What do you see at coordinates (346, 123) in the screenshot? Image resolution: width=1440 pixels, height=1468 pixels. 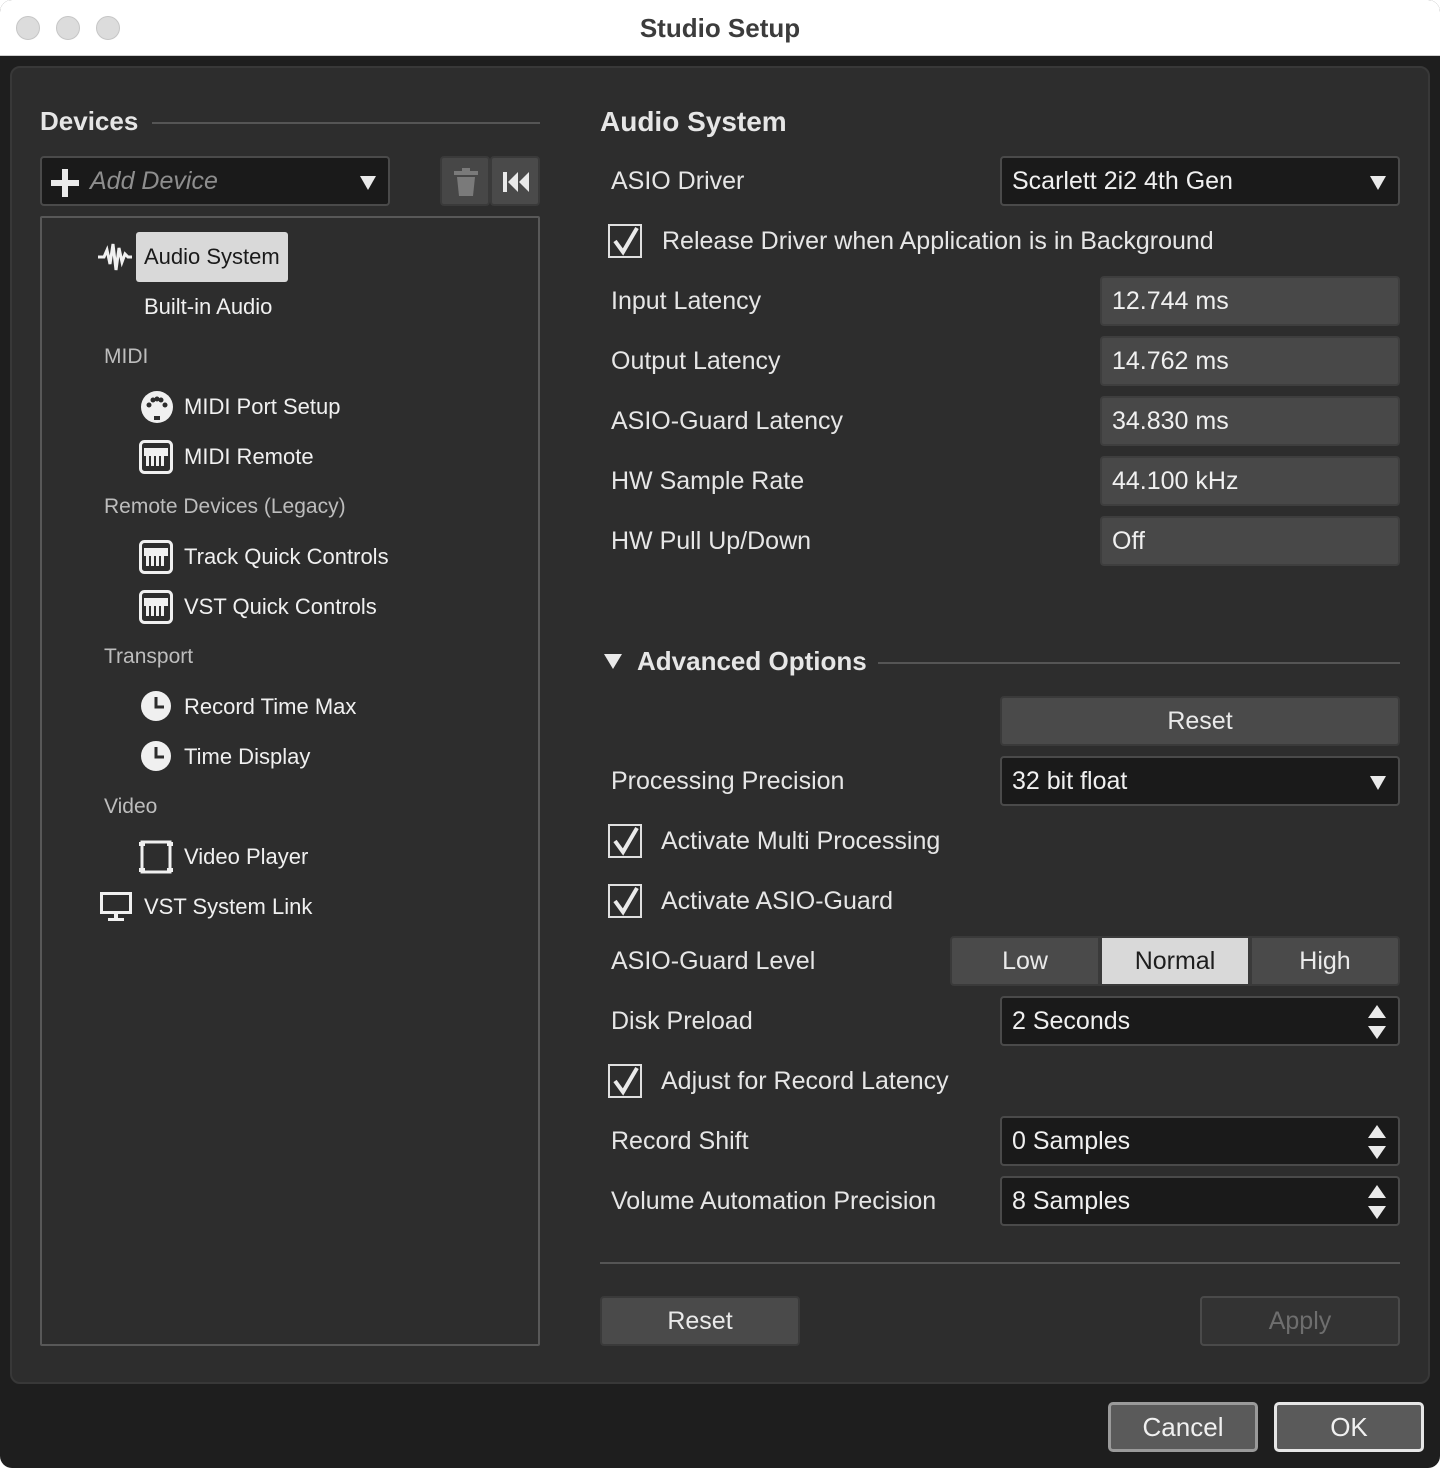 I see `devices-divider` at bounding box center [346, 123].